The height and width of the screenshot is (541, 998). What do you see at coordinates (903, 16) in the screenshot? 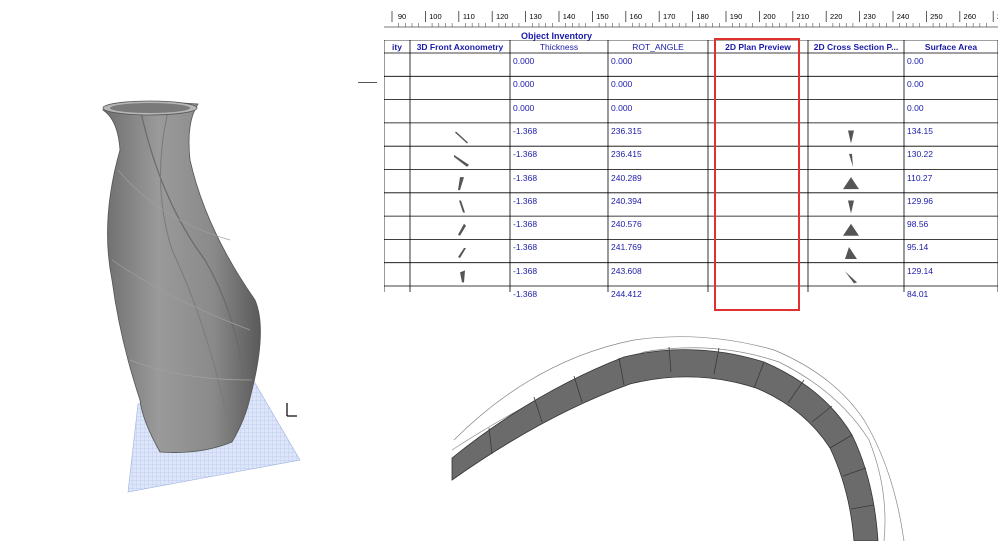
I see `ruler-tick-label: 240` at bounding box center [903, 16].